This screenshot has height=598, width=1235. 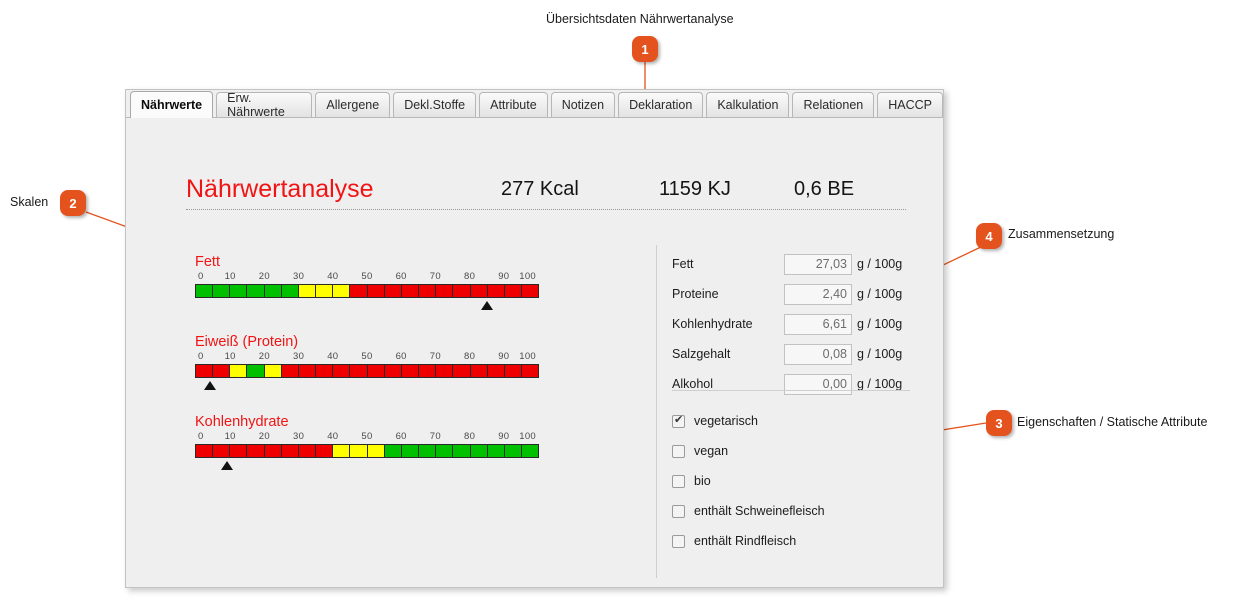 I want to click on annotation-badge-2: 2, so click(x=73, y=203).